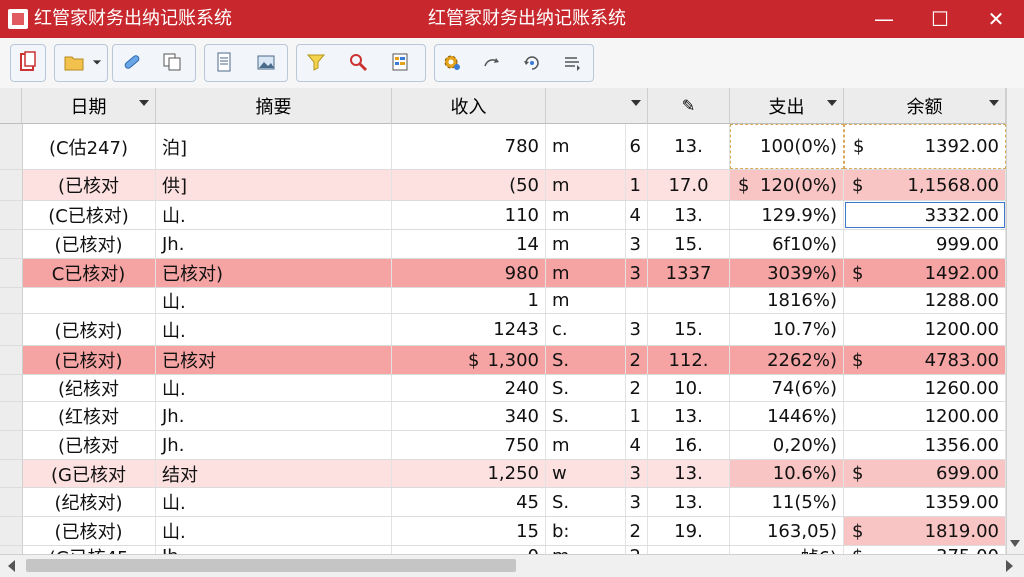 This screenshot has height=577, width=1024. I want to click on table-cell-summary: 泊], so click(274, 146).